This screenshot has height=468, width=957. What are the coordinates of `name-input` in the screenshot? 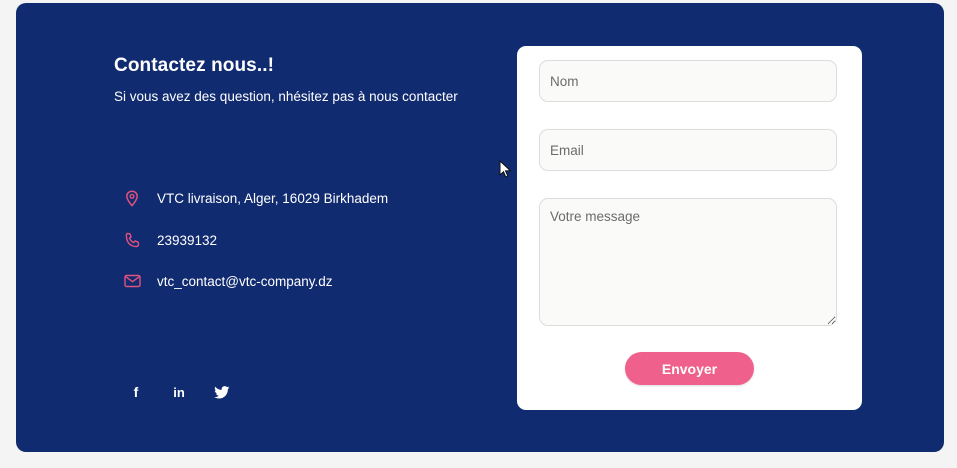 It's located at (688, 81).